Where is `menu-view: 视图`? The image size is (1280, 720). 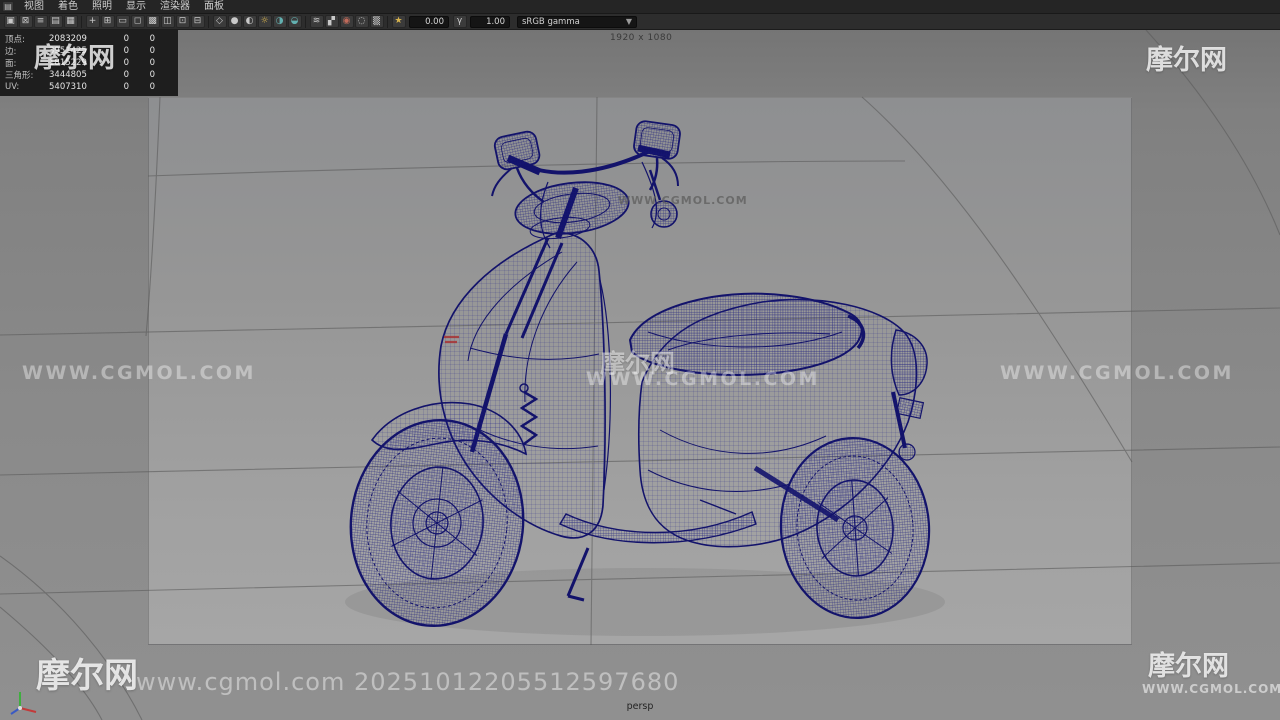
menu-view: 视图 is located at coordinates (34, 6).